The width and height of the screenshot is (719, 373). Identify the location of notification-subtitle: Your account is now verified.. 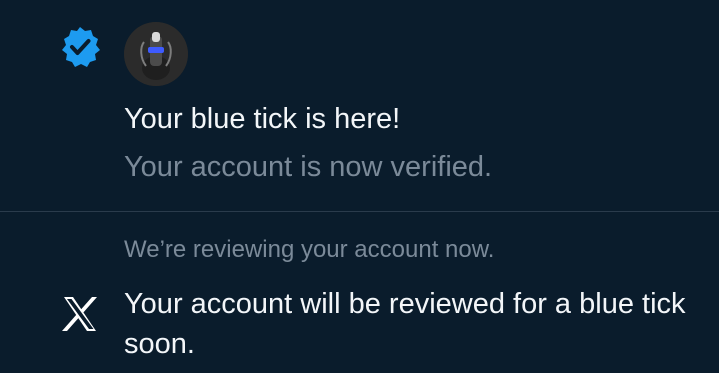
(308, 167).